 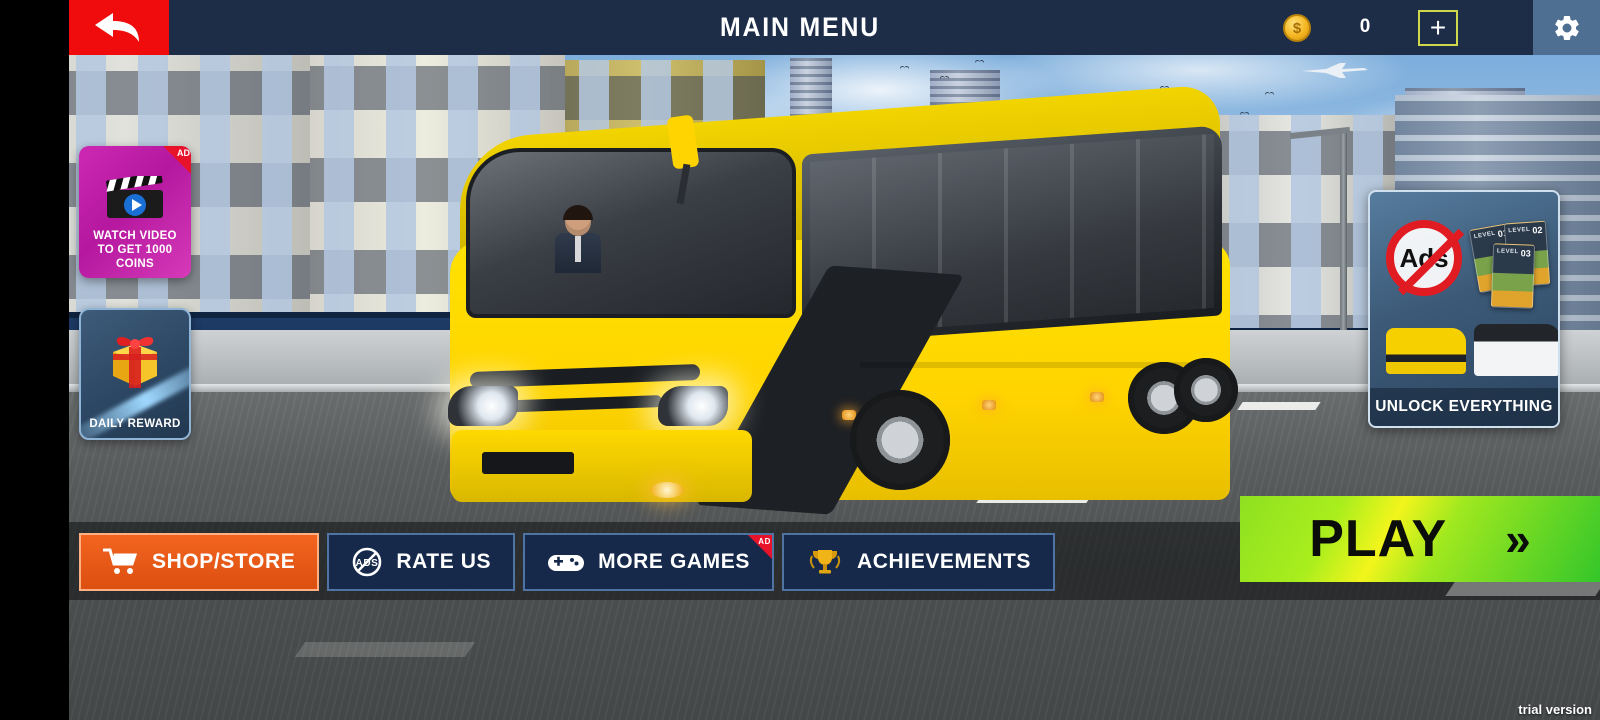 I want to click on more-games-label: MORE GAMES, so click(x=674, y=561).